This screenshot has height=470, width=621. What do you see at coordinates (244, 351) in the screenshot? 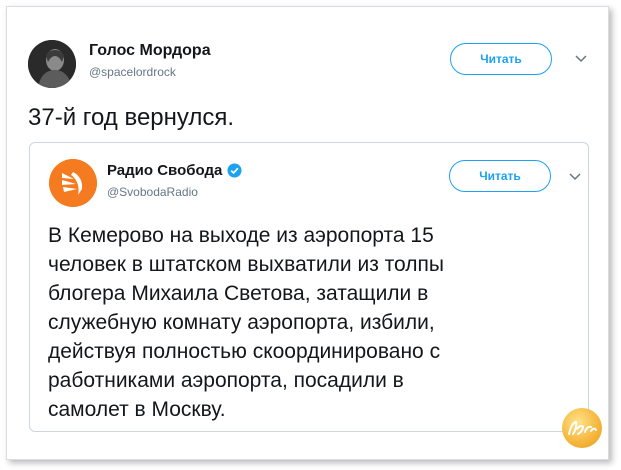
I see `quoted-text-line: действуя полностью скоординировано с` at bounding box center [244, 351].